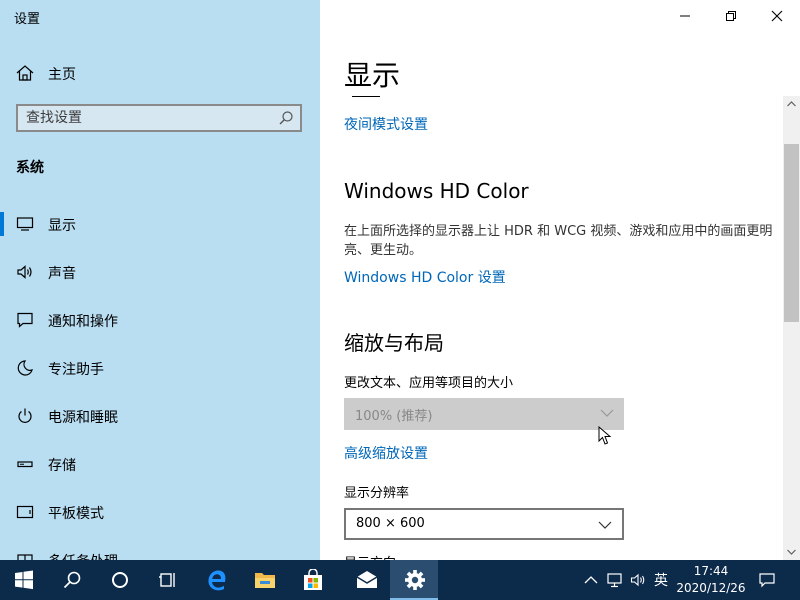  Describe the element at coordinates (62, 466) in the screenshot. I see `sidebar-item-label: 存储` at that location.